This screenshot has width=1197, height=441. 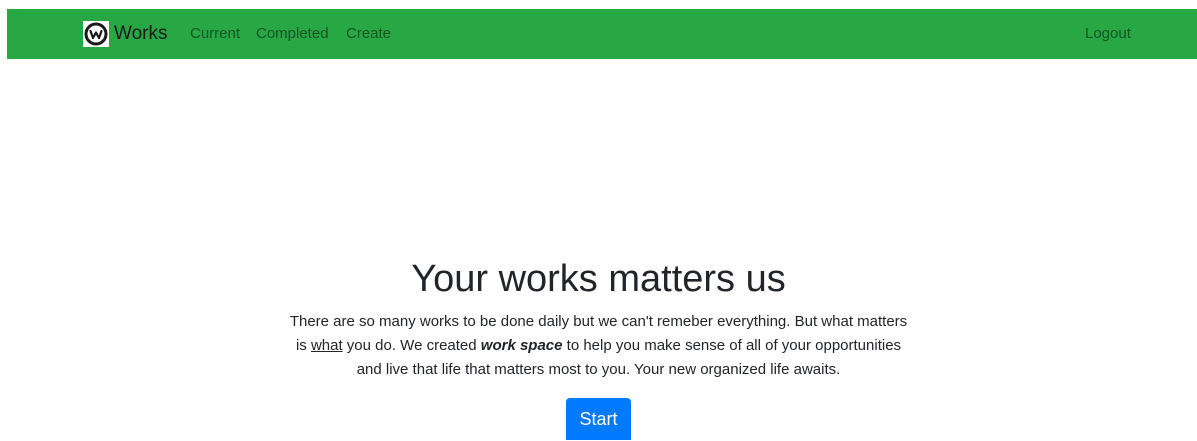 I want to click on hero-text-underlined: what, so click(x=326, y=345).